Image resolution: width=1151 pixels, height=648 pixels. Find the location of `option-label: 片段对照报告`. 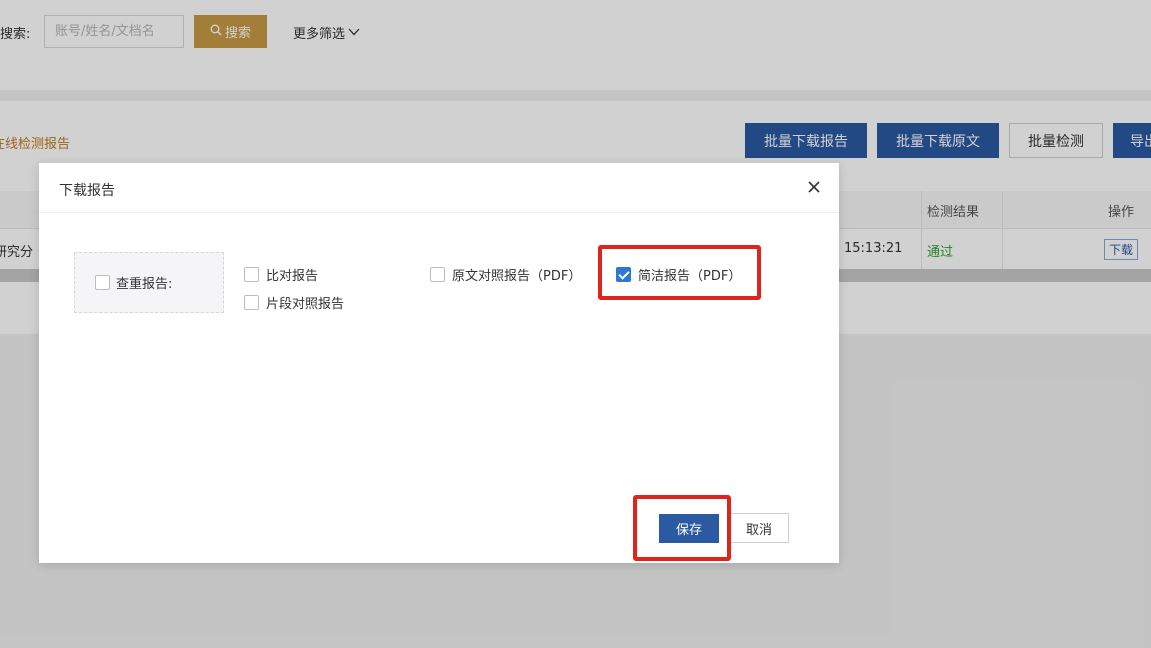

option-label: 片段对照报告 is located at coordinates (305, 304).